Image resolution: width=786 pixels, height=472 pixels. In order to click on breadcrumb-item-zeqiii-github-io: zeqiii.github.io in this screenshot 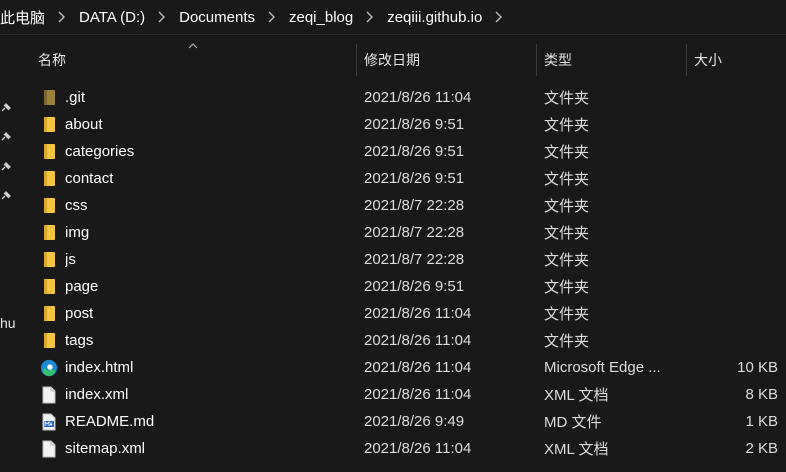, I will do `click(434, 17)`.